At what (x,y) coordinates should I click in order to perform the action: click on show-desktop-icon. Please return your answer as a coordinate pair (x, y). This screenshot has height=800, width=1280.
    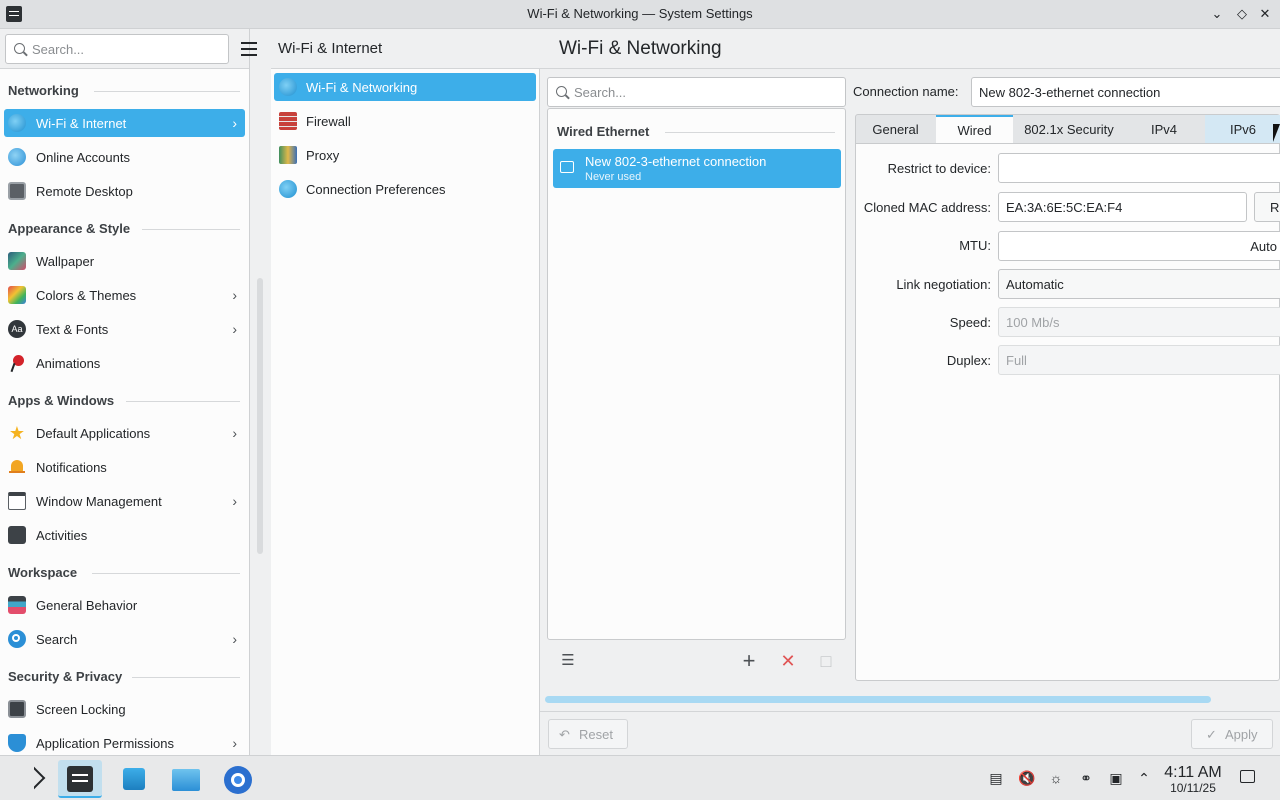
    Looking at the image, I should click on (1247, 776).